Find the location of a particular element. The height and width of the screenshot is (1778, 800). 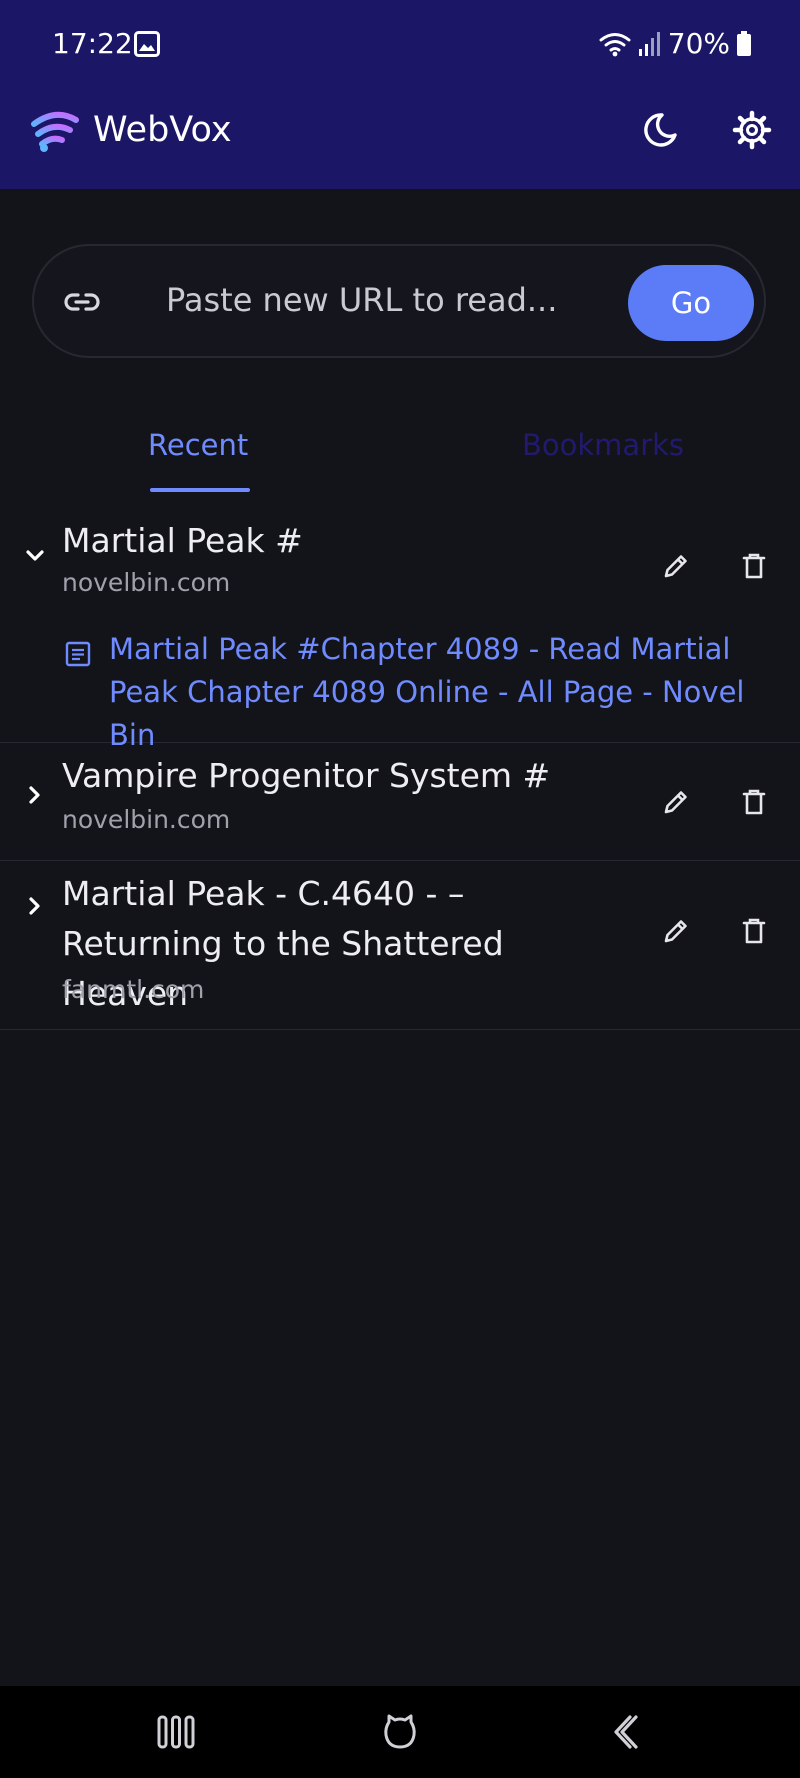

back-icon is located at coordinates (626, 1732).